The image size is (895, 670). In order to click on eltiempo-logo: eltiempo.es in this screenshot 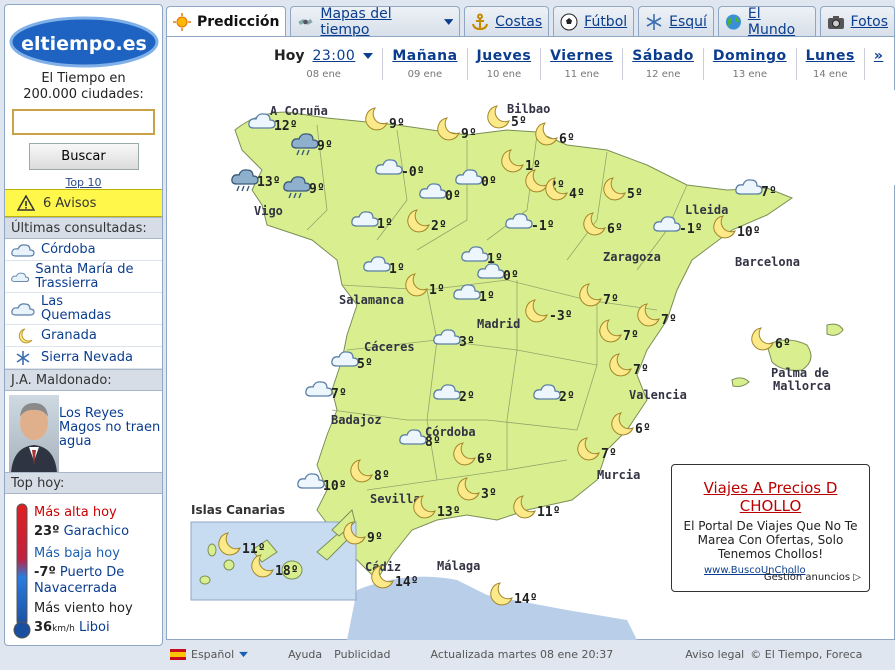, I will do `click(84, 42)`.